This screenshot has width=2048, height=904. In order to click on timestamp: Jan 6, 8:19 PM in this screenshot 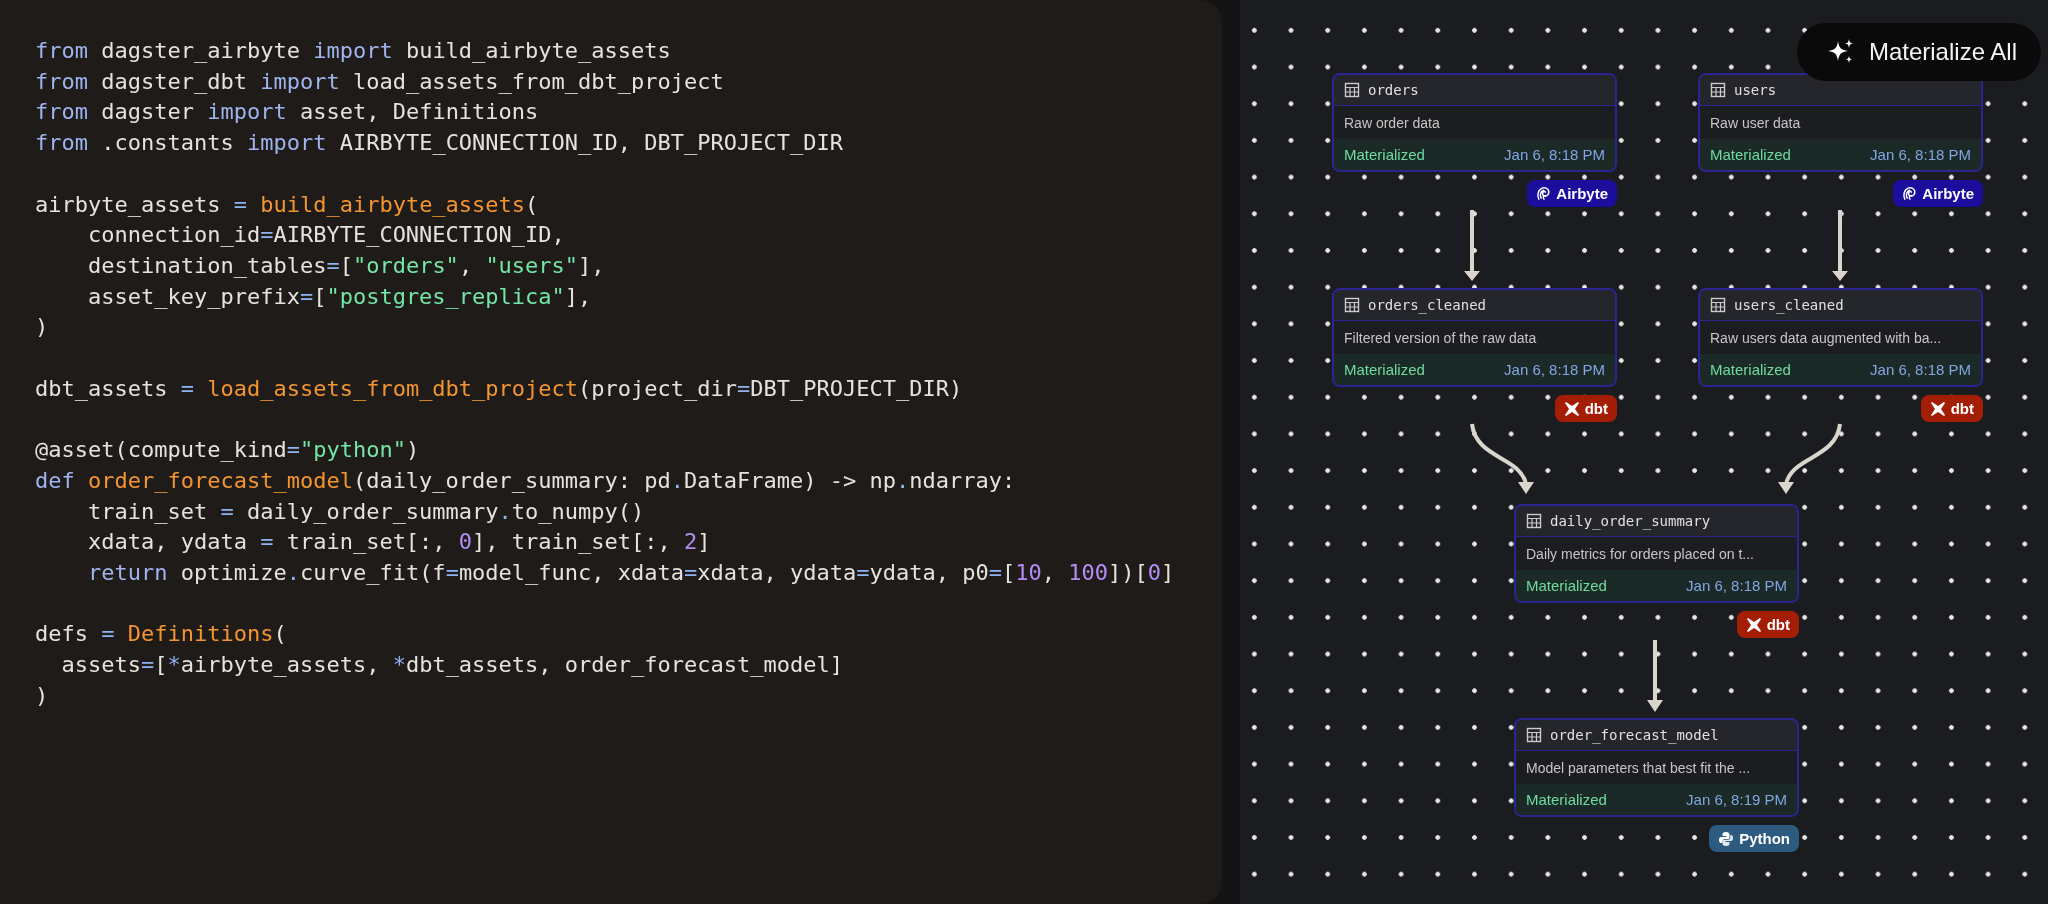, I will do `click(1736, 799)`.